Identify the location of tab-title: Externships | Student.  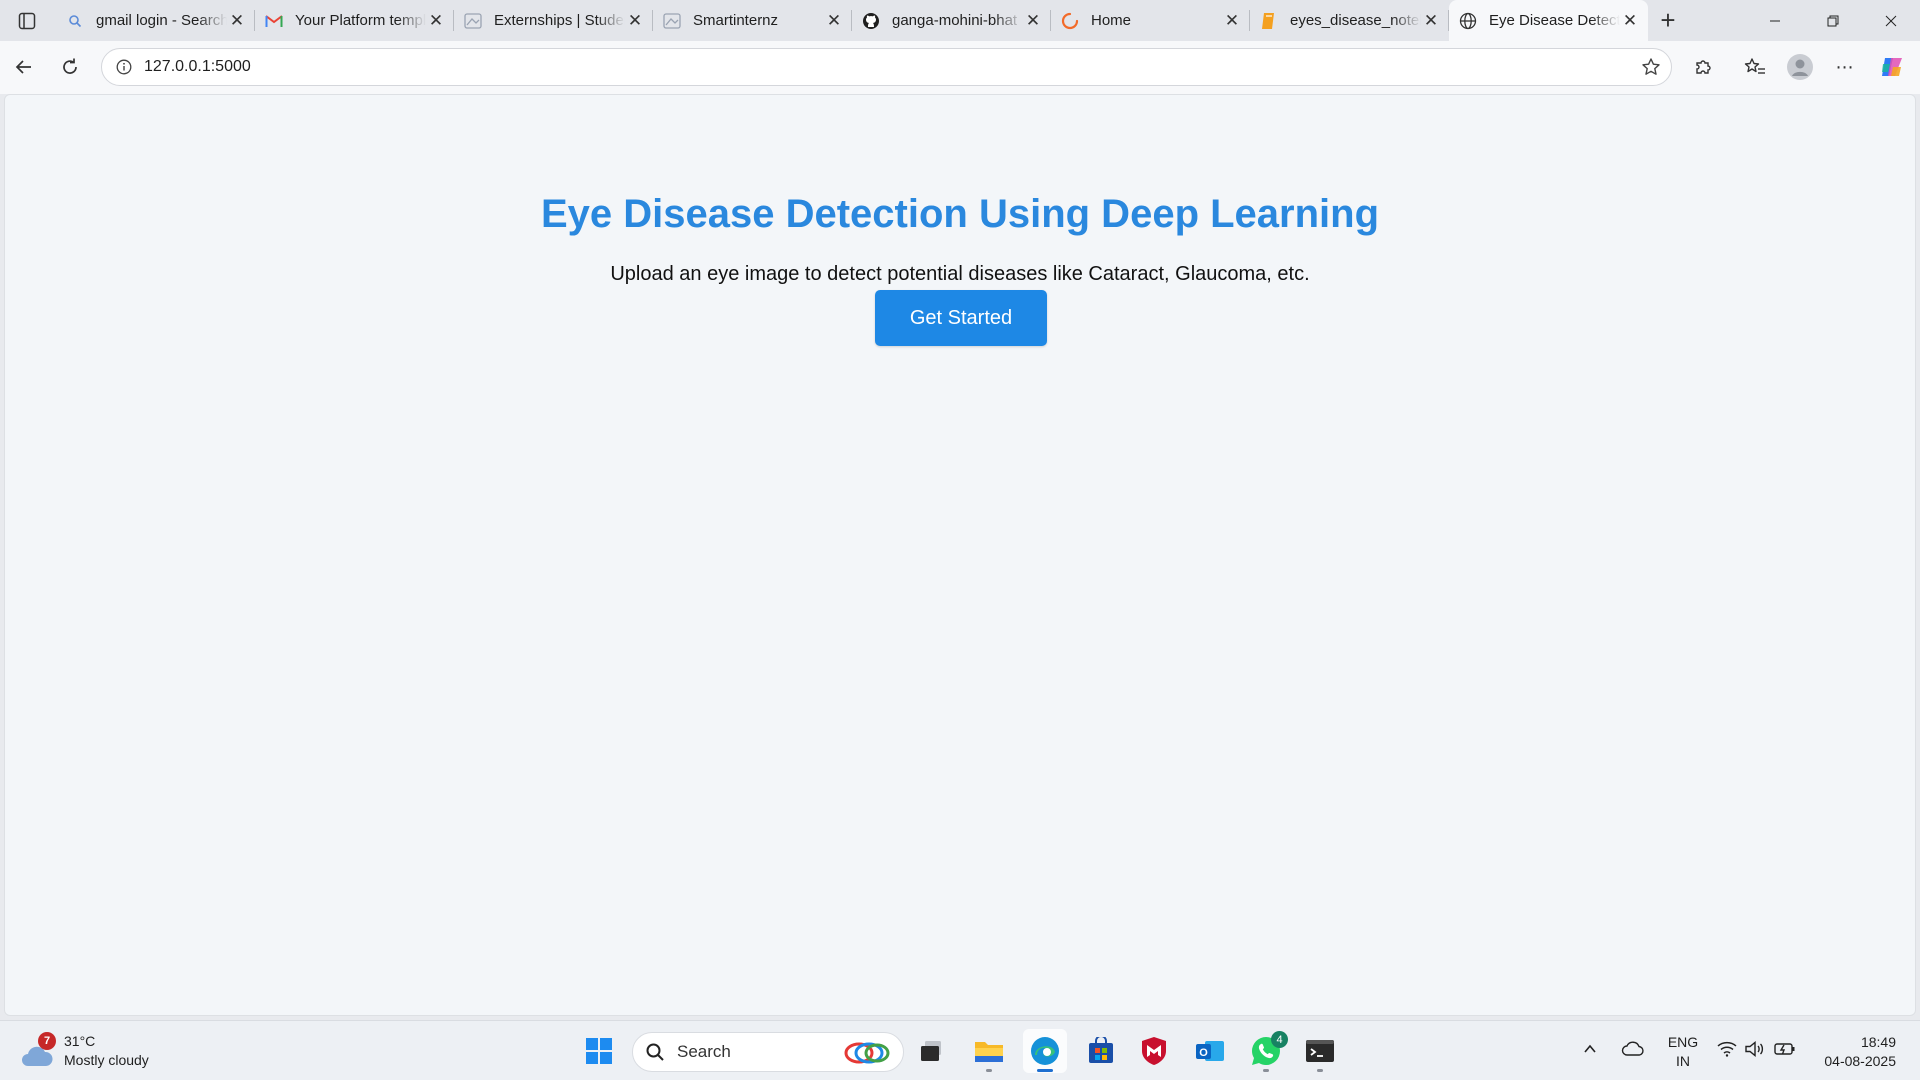
(559, 20).